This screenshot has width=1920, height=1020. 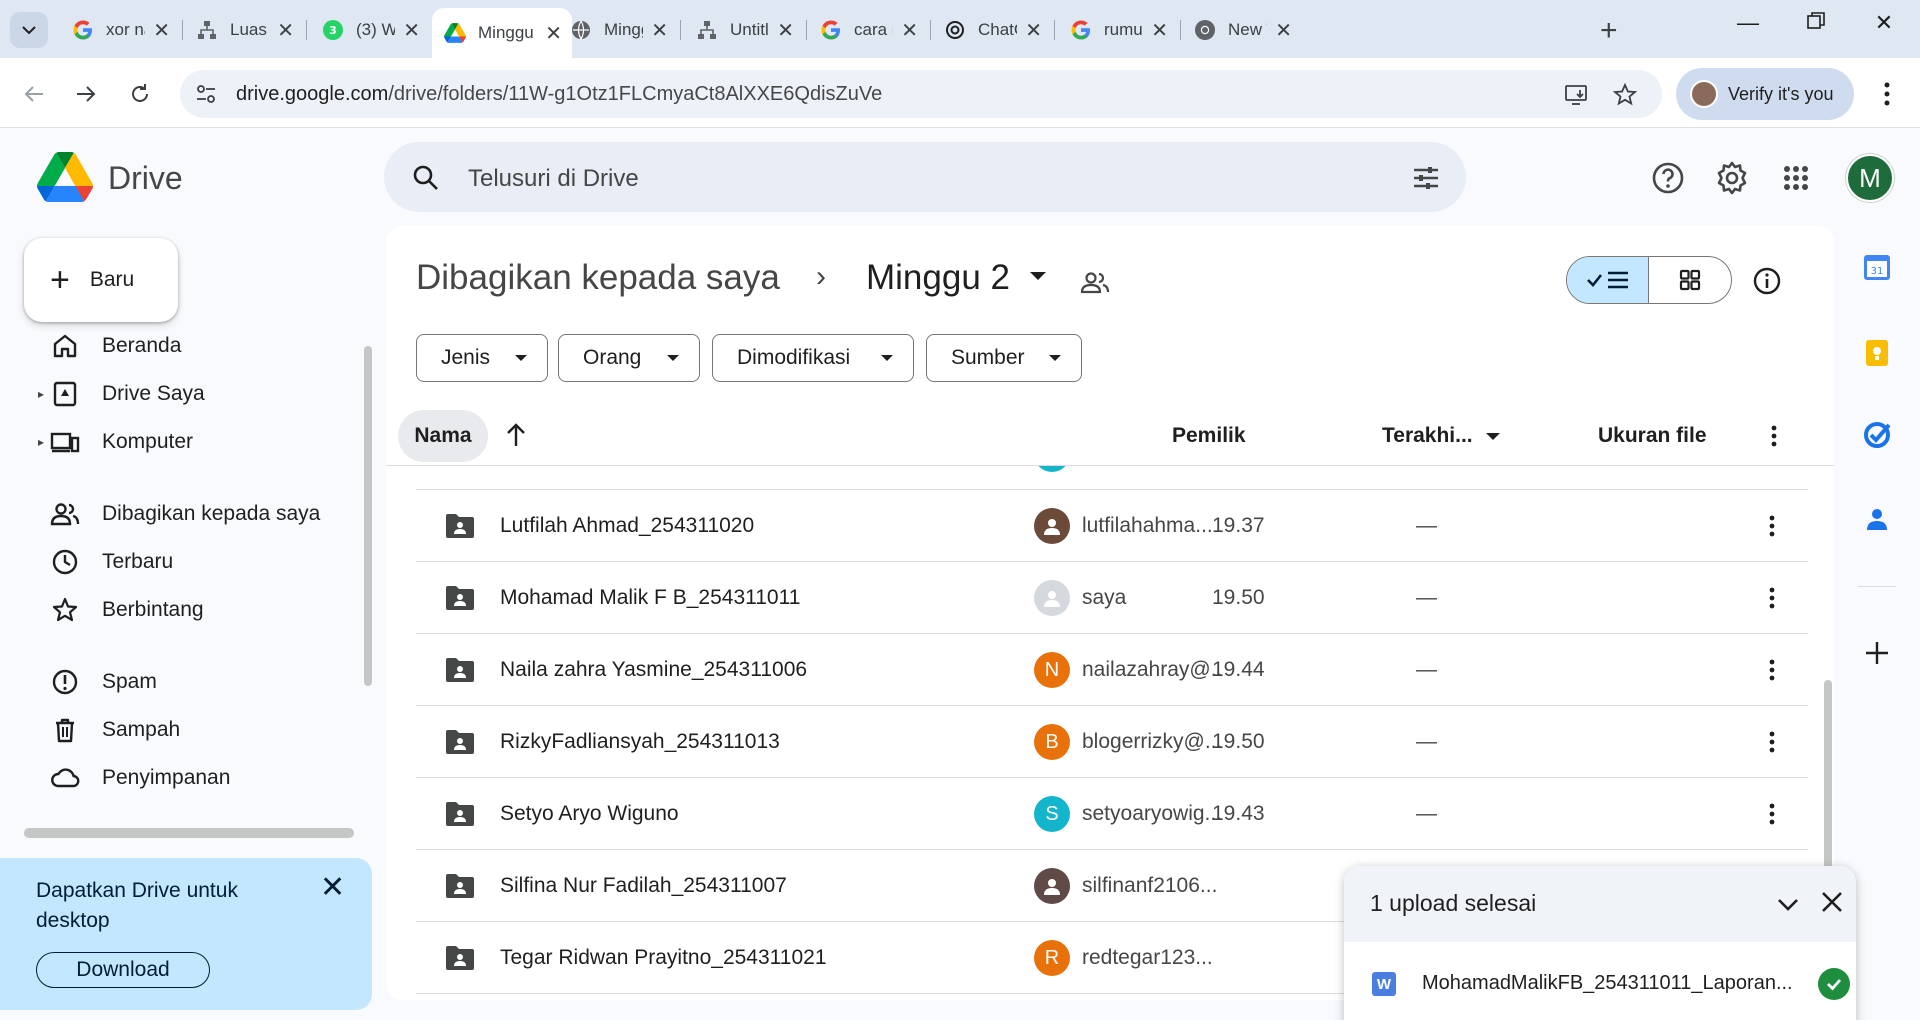 What do you see at coordinates (206, 94) in the screenshot?
I see `site-settings-icon` at bounding box center [206, 94].